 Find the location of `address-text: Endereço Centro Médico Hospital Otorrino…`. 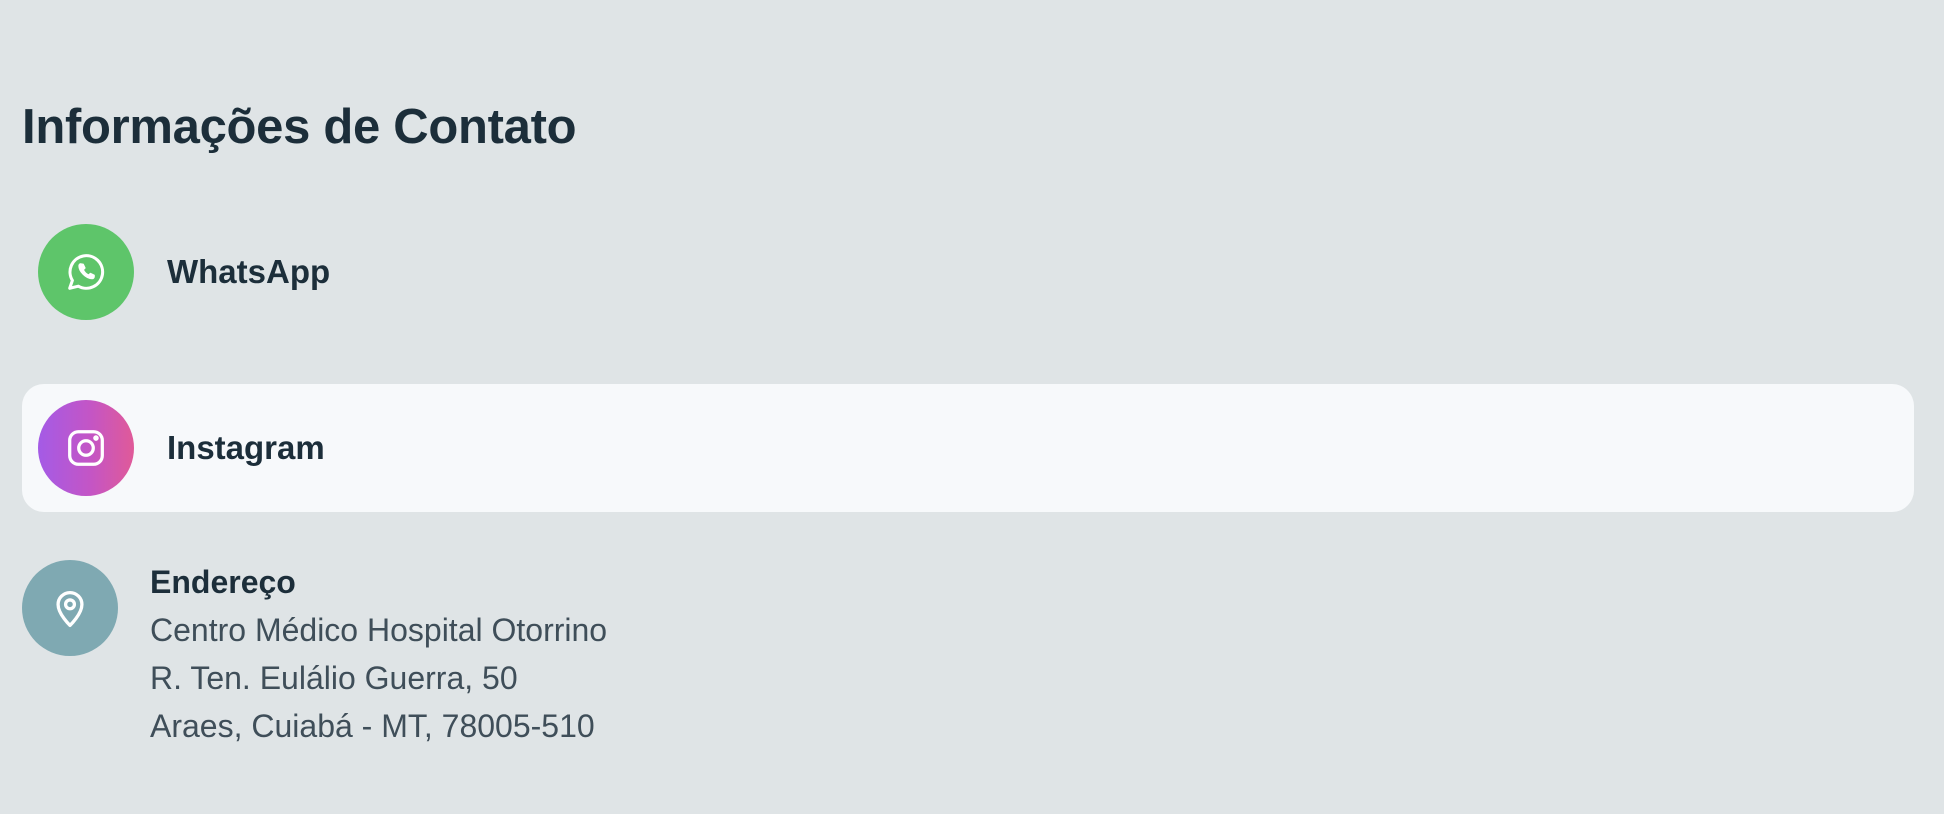

address-text: Endereço Centro Médico Hospital Otorrino… is located at coordinates (378, 655).